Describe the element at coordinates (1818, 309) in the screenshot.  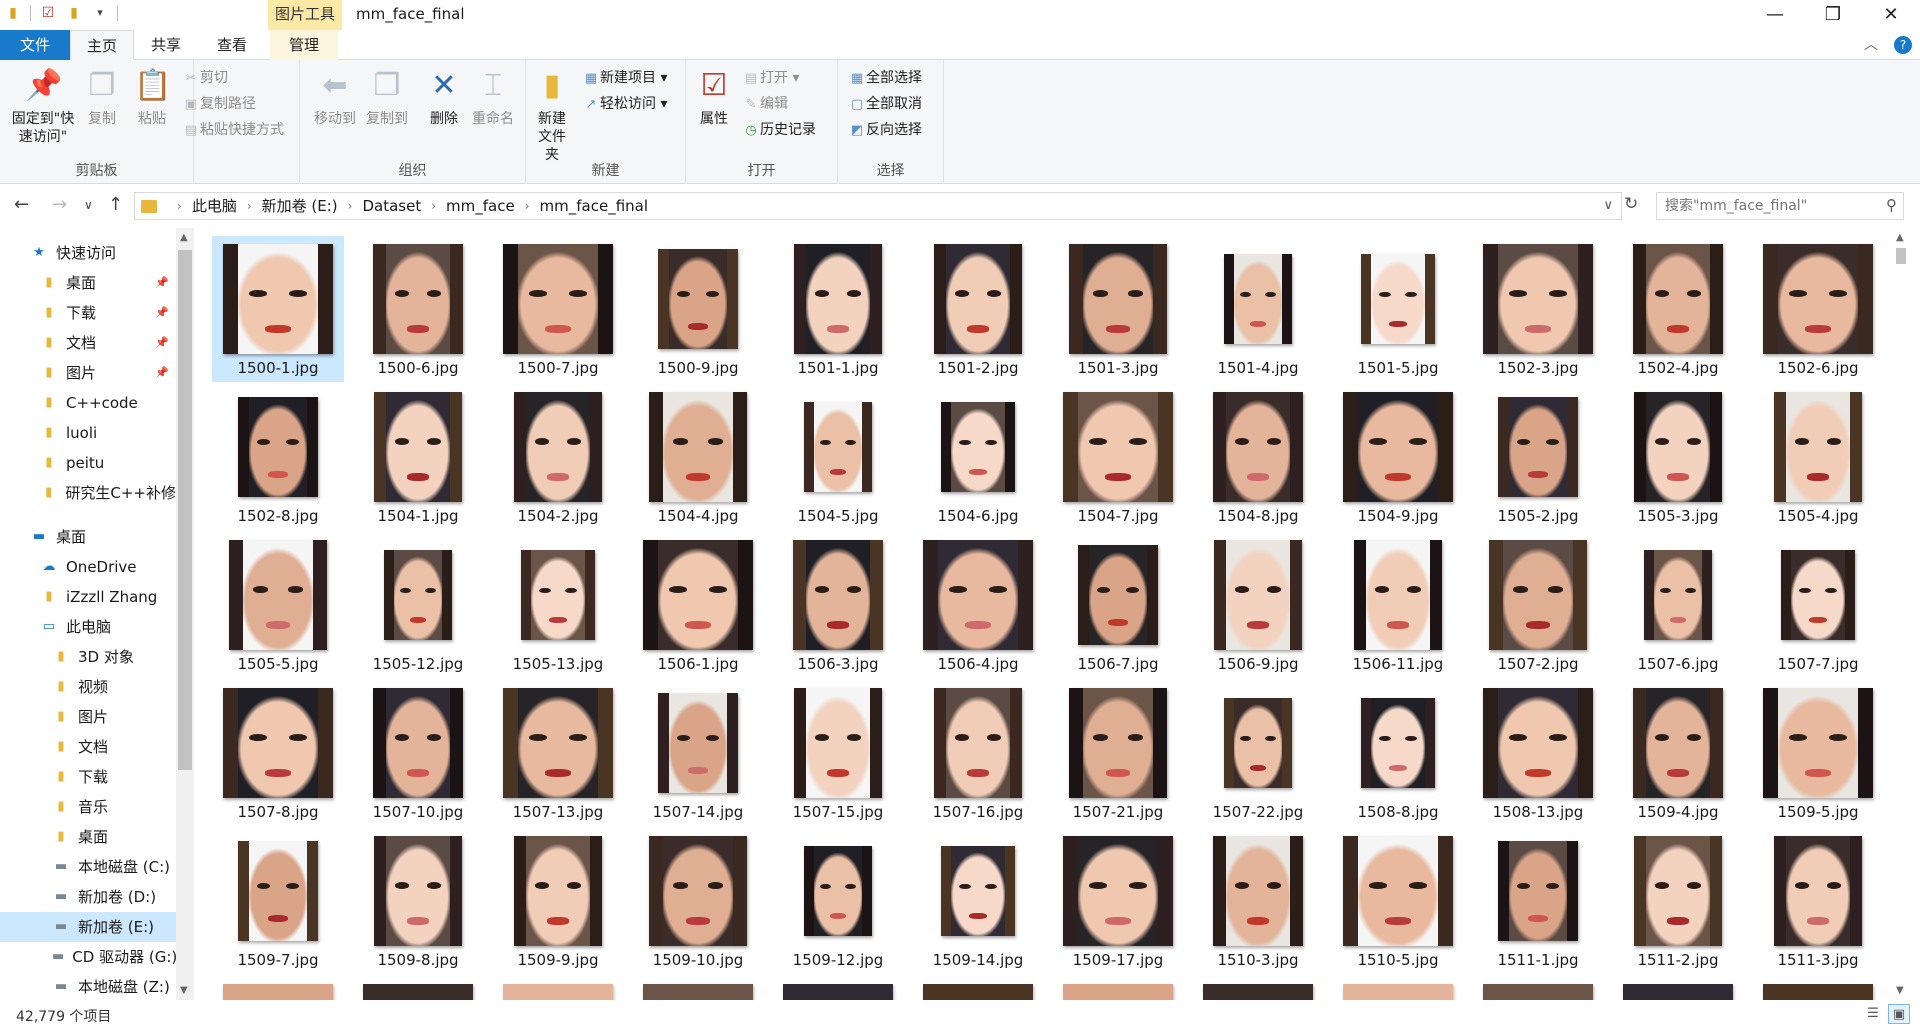
I see `file-tile: 1502-6.jpg` at that location.